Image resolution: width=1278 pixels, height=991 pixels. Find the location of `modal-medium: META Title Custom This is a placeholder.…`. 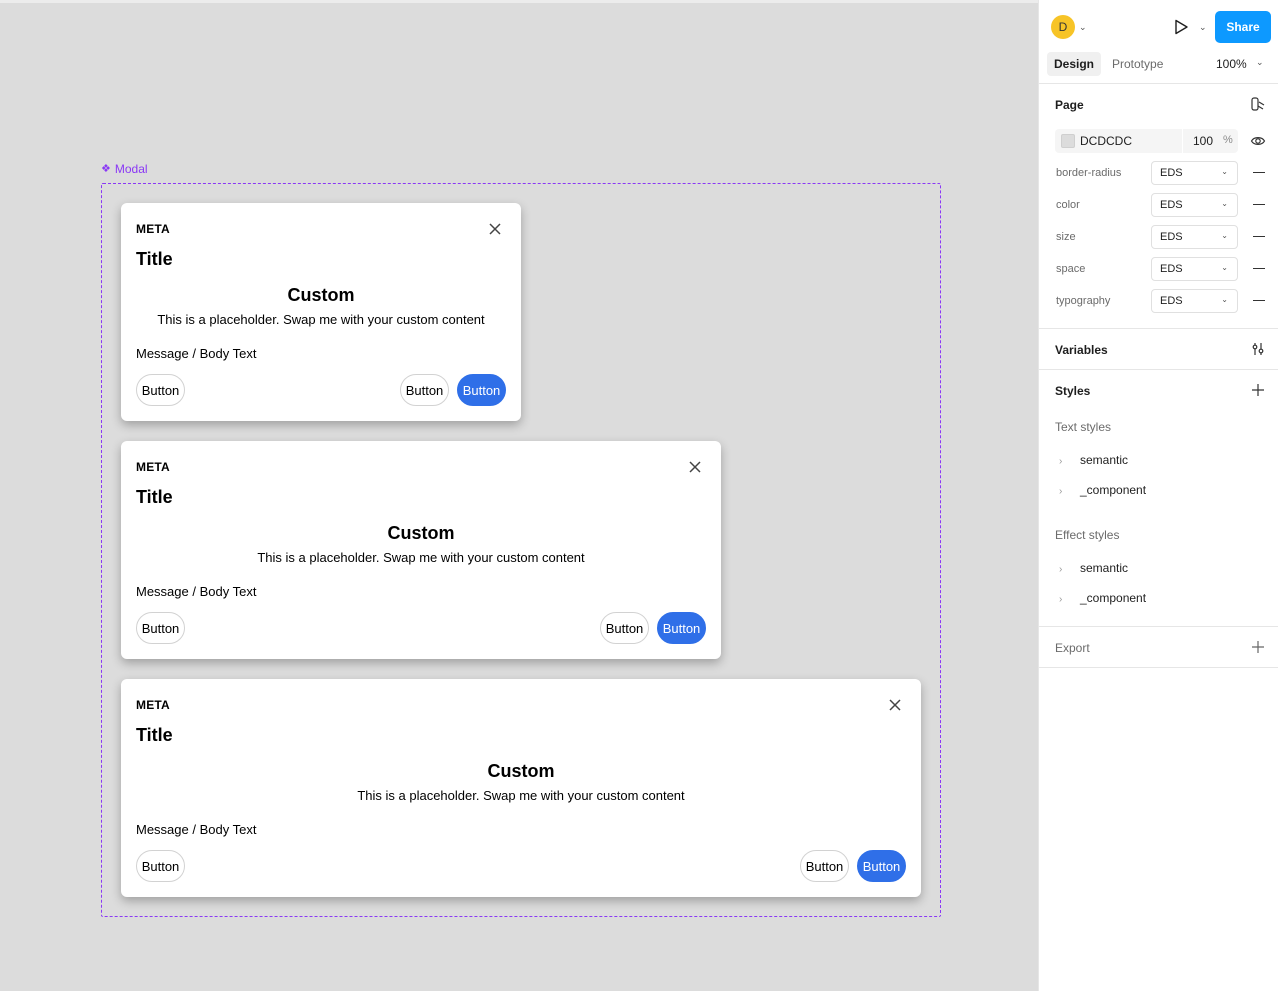

modal-medium: META Title Custom This is a placeholder.… is located at coordinates (421, 550).